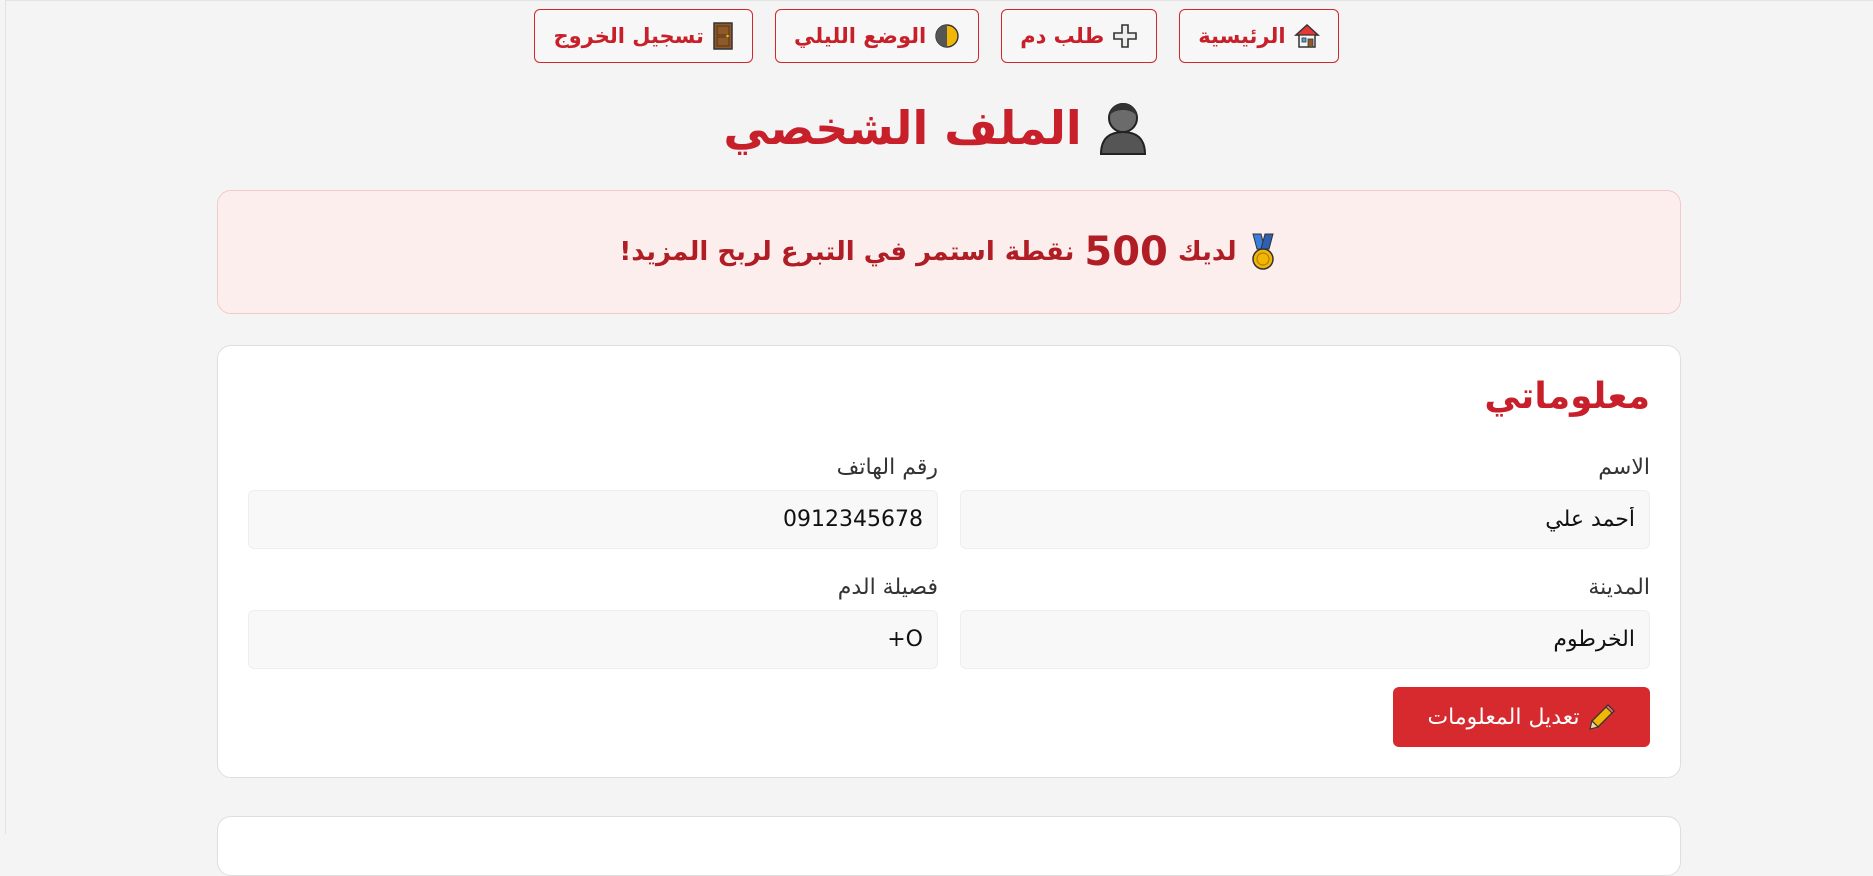 This screenshot has width=1873, height=876. What do you see at coordinates (1062, 36) in the screenshot?
I see `nav-blood-request-label: طلب دم` at bounding box center [1062, 36].